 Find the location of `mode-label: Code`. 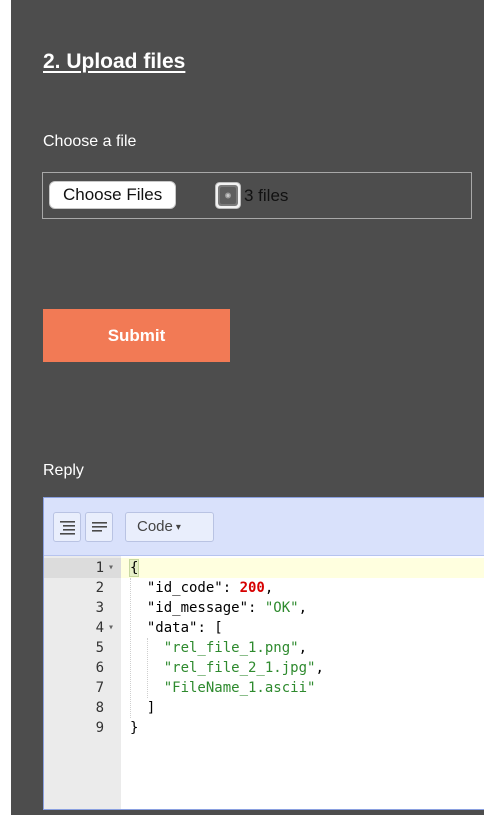

mode-label: Code is located at coordinates (155, 526).